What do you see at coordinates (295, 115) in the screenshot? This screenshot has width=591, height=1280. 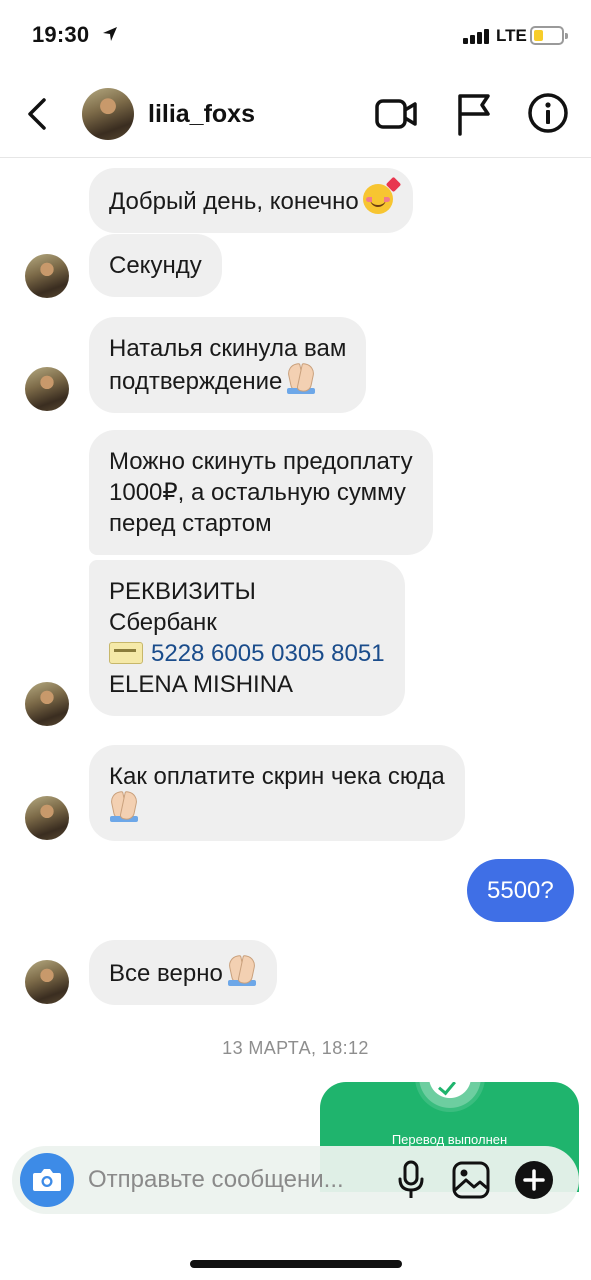 I see `chat-header: lilia_foxs` at bounding box center [295, 115].